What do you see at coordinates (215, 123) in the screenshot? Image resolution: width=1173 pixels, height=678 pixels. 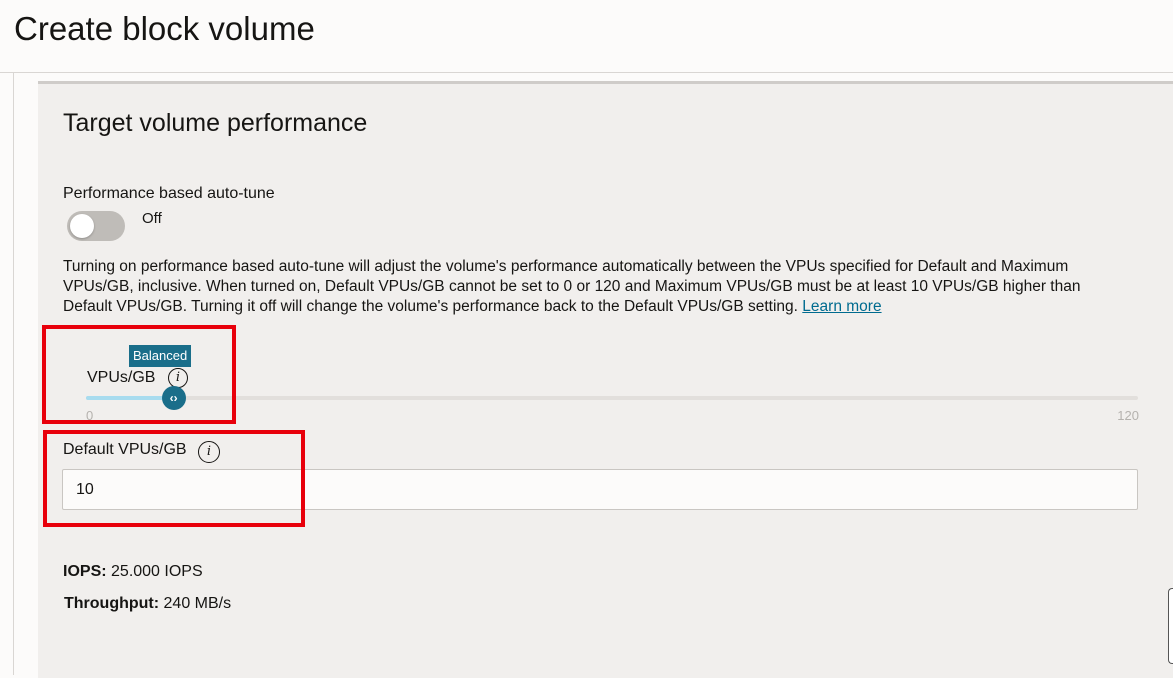 I see `section-title: Target volume performance` at bounding box center [215, 123].